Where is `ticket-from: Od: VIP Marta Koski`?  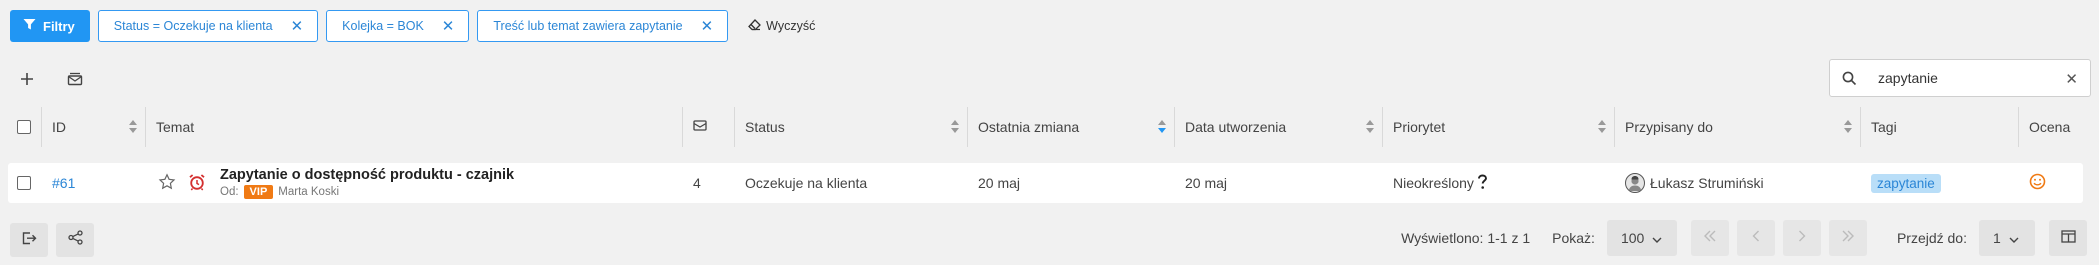 ticket-from: Od: VIP Marta Koski is located at coordinates (367, 192).